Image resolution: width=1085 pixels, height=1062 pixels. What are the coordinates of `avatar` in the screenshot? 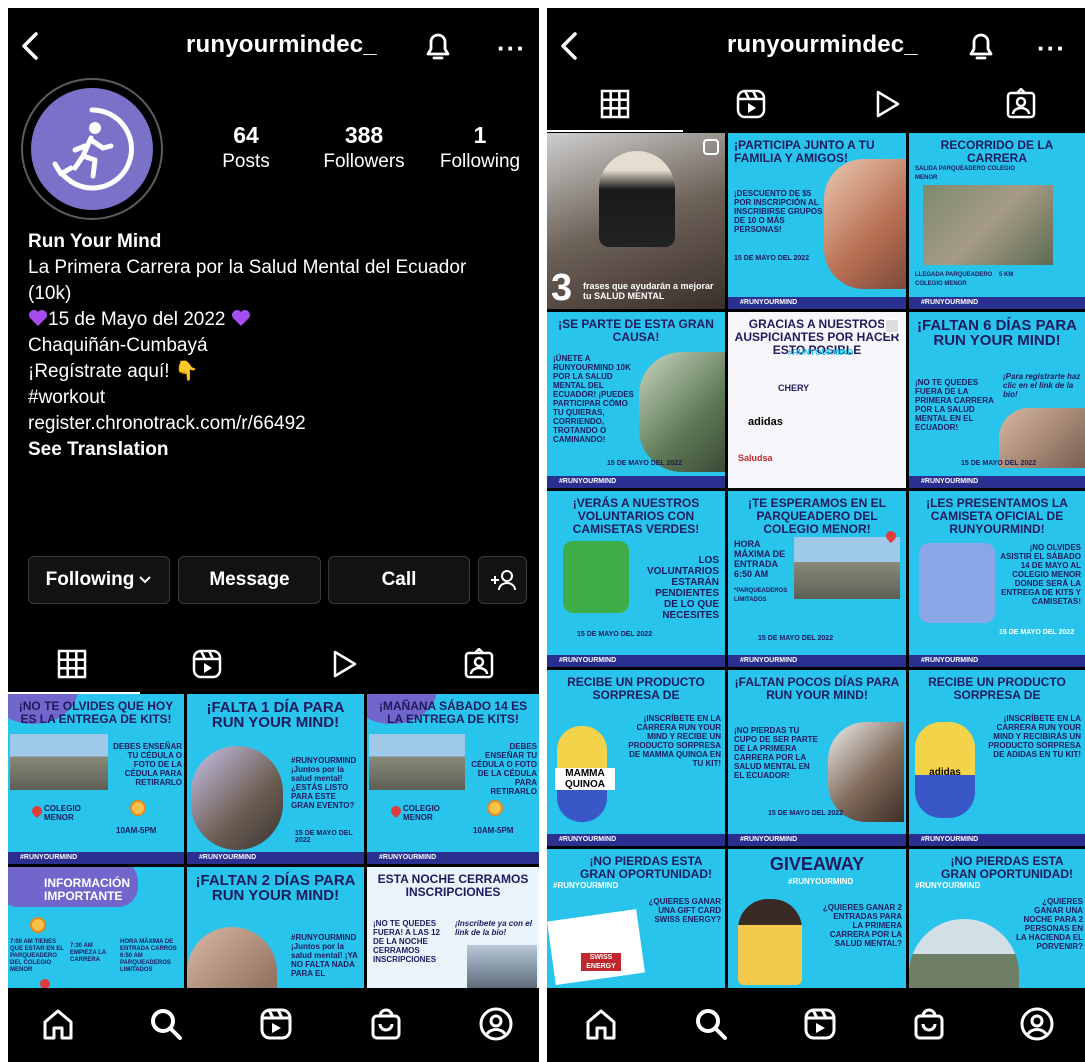 It's located at (92, 149).